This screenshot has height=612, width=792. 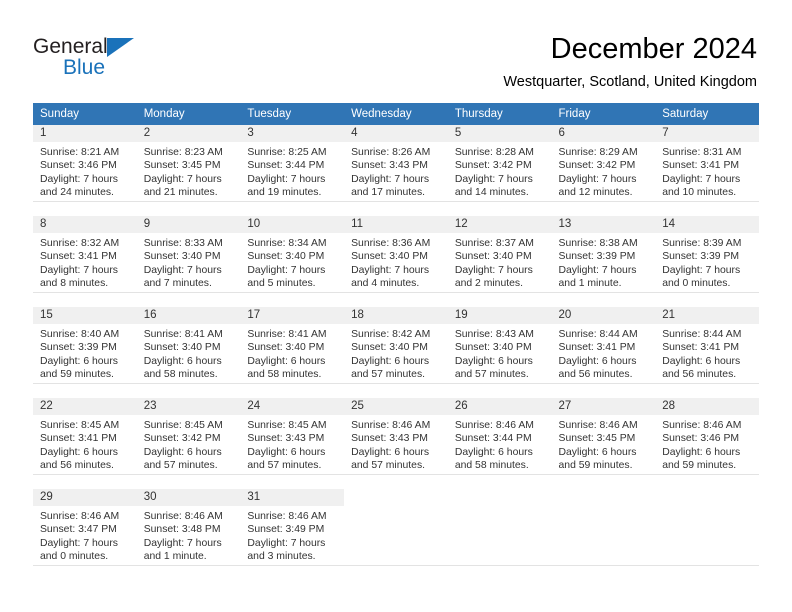 What do you see at coordinates (595, 466) in the screenshot?
I see `daylight-text-line2: and 59 minutes.` at bounding box center [595, 466].